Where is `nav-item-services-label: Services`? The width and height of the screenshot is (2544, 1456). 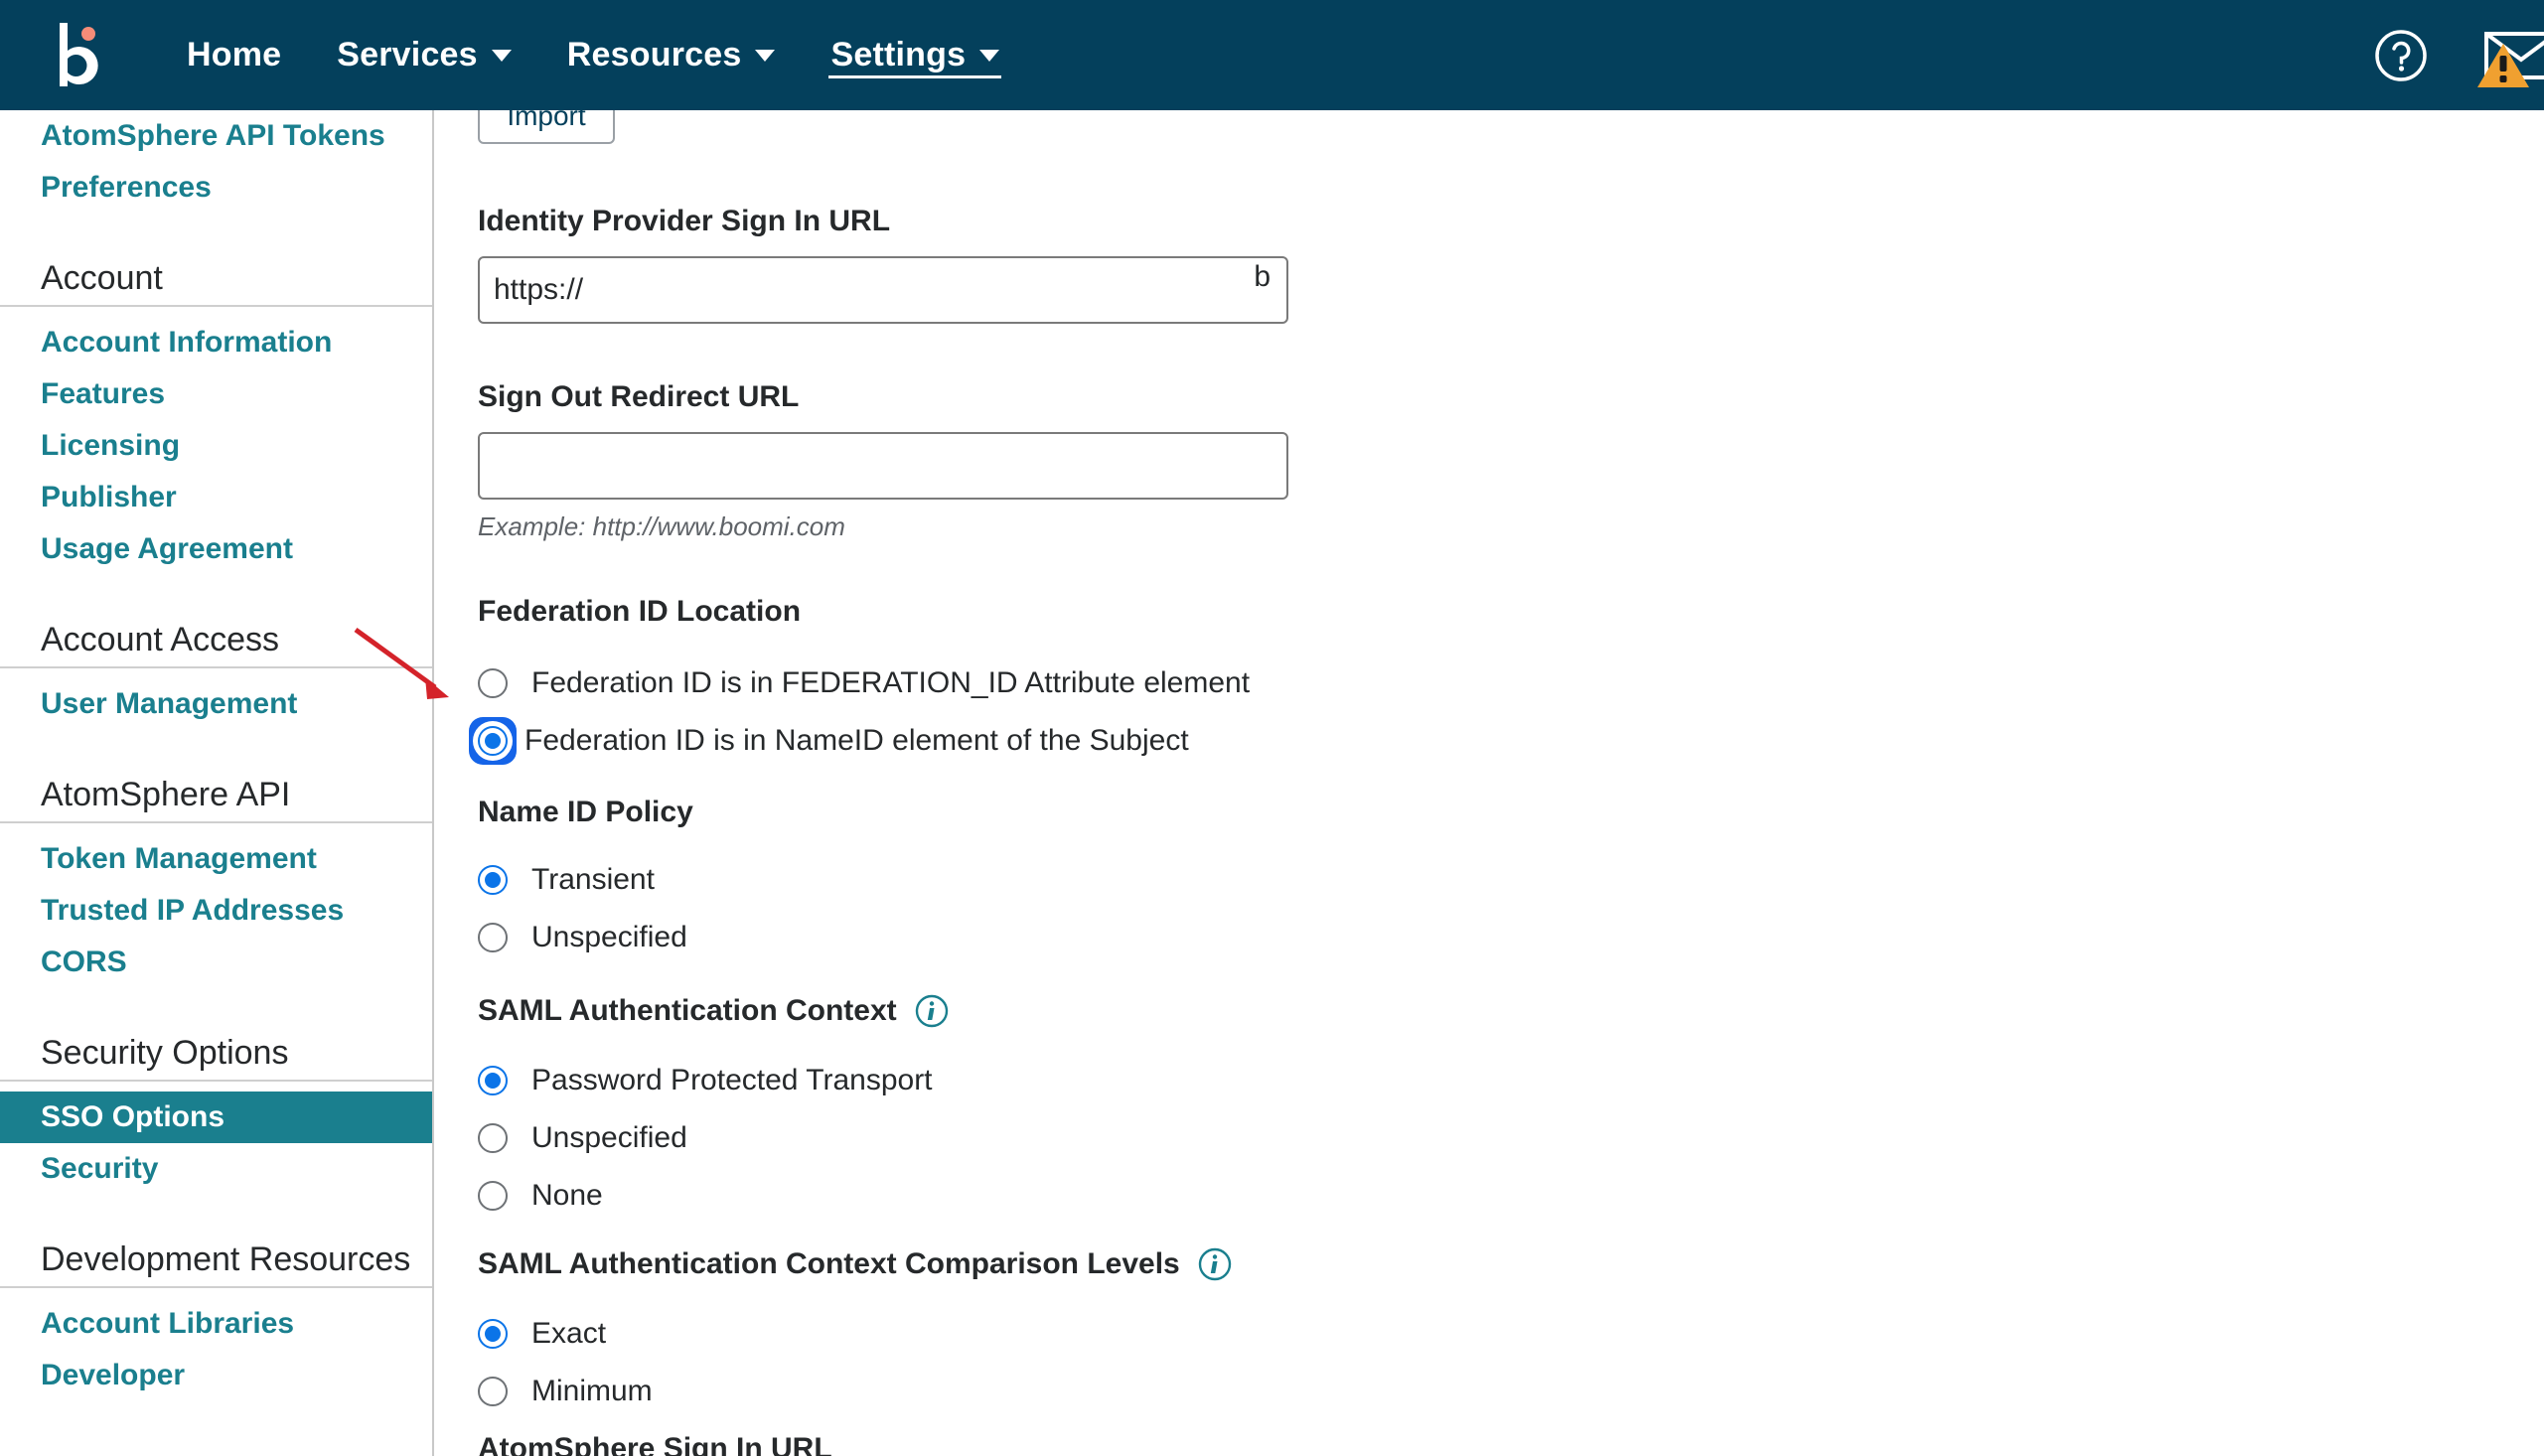
nav-item-services-label: Services is located at coordinates (407, 54).